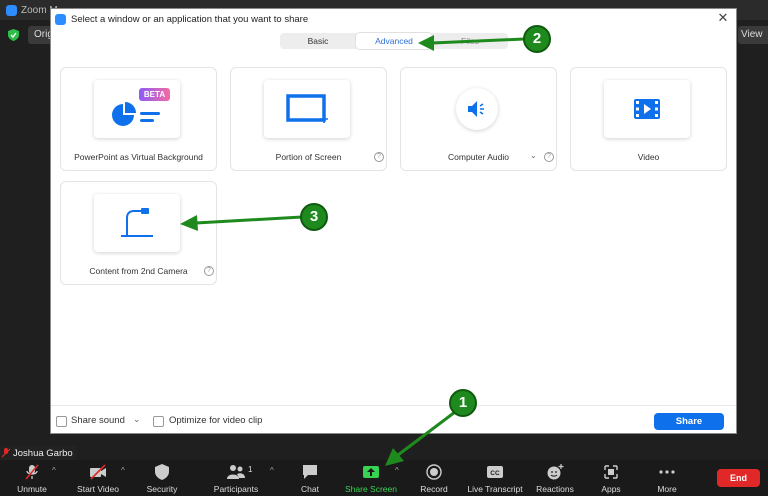  I want to click on callout-badge-2: 2, so click(537, 39).